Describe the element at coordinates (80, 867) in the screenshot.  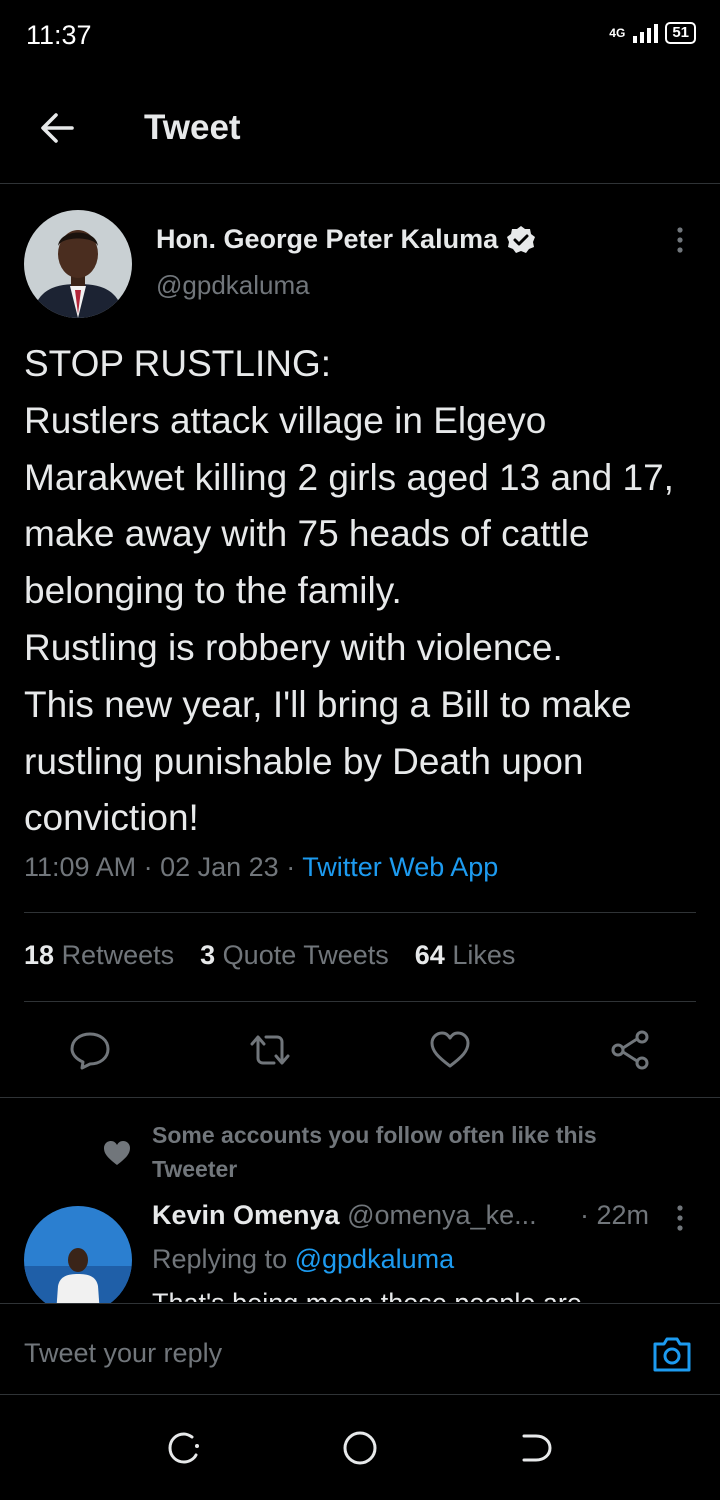
I see `tweet-time: 11:09 AM` at that location.